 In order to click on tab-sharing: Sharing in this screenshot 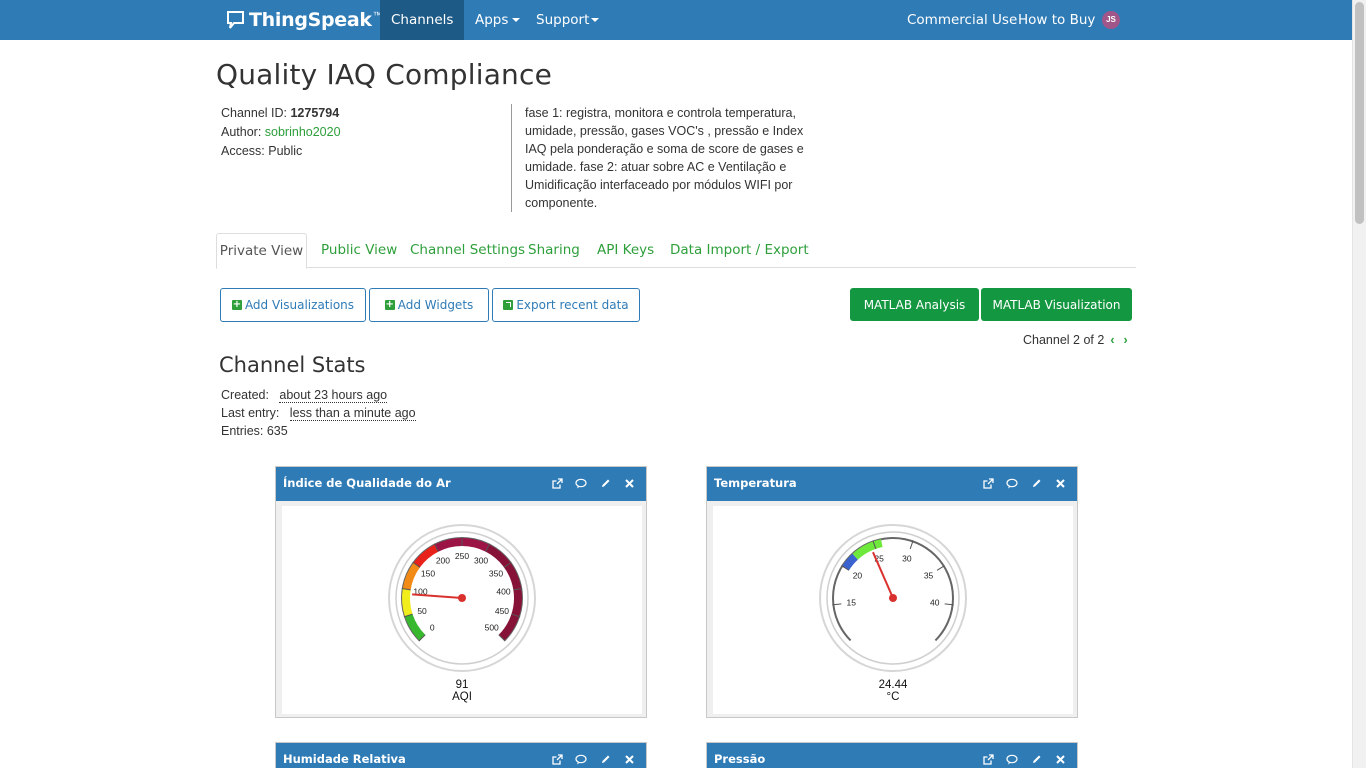, I will do `click(554, 250)`.